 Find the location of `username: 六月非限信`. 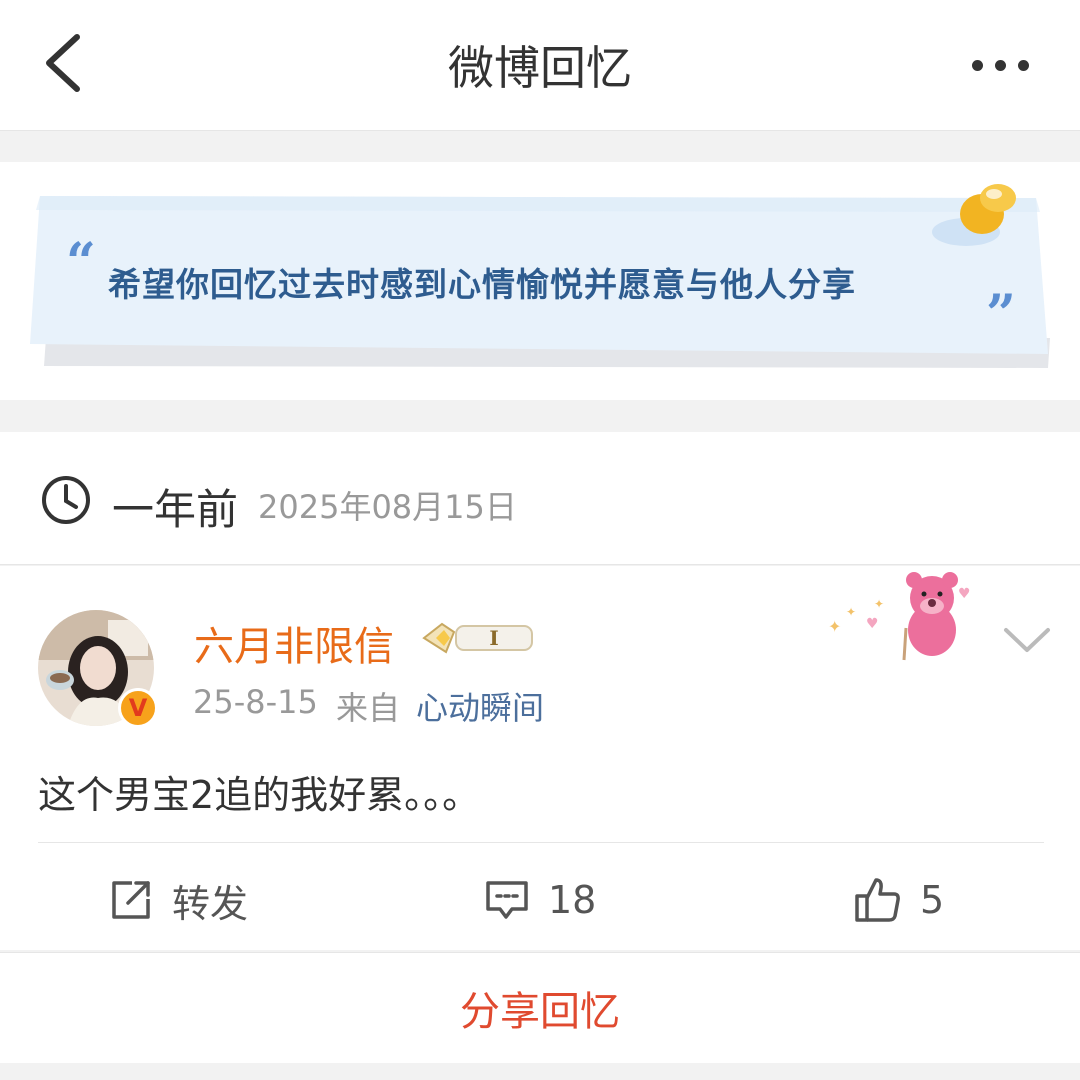

username: 六月非限信 is located at coordinates (294, 643).